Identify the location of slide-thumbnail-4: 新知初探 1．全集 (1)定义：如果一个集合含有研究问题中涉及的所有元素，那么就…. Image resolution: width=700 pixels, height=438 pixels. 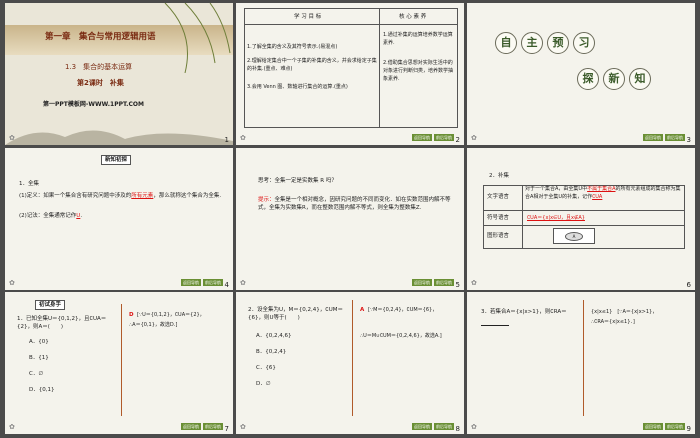
(119, 219).